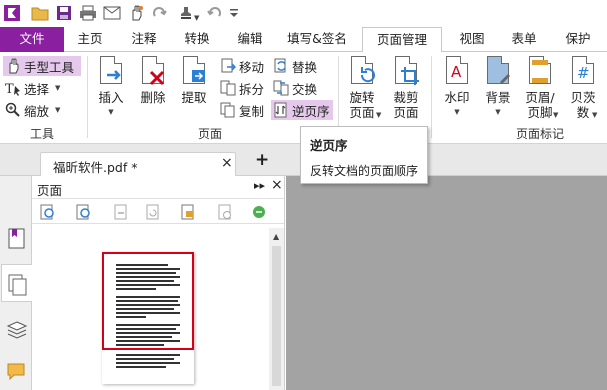  Describe the element at coordinates (317, 39) in the screenshot. I see `tab-fill-sign: 填写&签名` at that location.